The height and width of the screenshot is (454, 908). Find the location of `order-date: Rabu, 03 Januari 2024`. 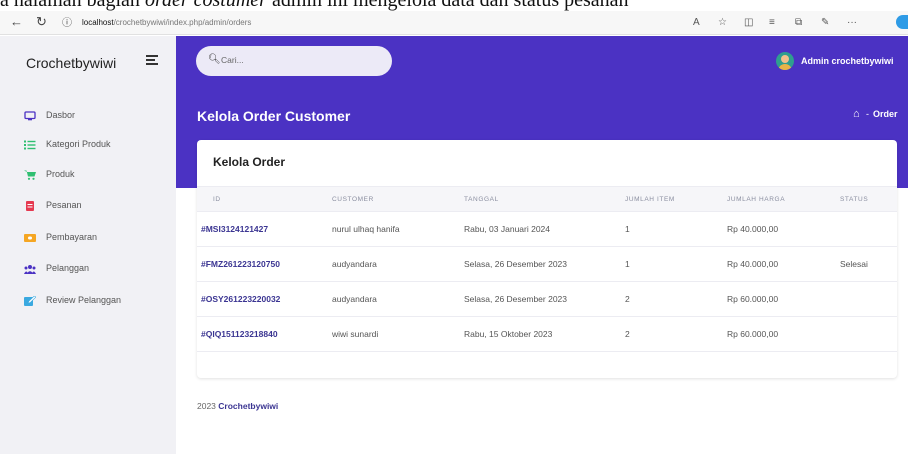

order-date: Rabu, 03 Januari 2024 is located at coordinates (507, 229).